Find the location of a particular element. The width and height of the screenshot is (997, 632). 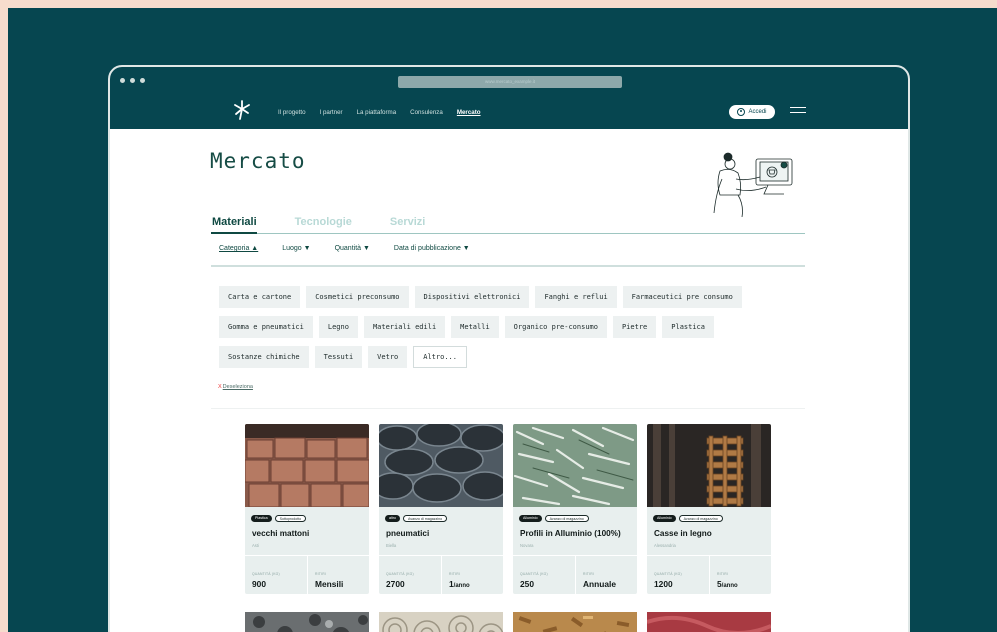

tabs-divider is located at coordinates (508, 233).